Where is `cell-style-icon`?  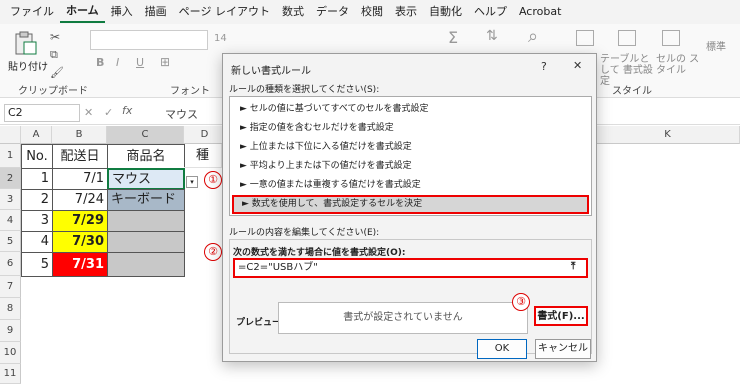 cell-style-icon is located at coordinates (671, 38).